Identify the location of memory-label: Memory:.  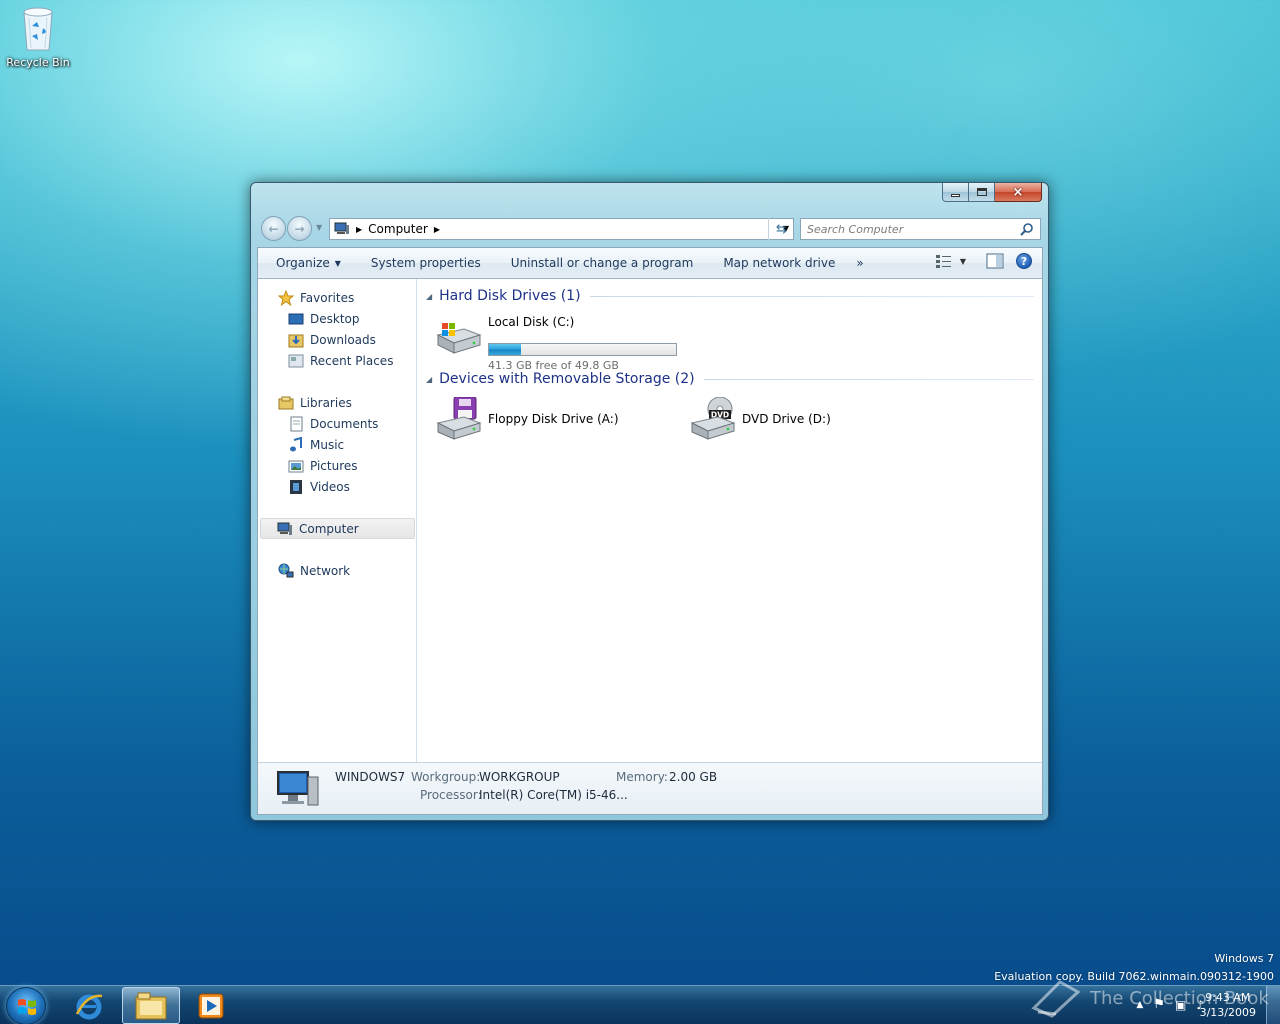
(642, 777).